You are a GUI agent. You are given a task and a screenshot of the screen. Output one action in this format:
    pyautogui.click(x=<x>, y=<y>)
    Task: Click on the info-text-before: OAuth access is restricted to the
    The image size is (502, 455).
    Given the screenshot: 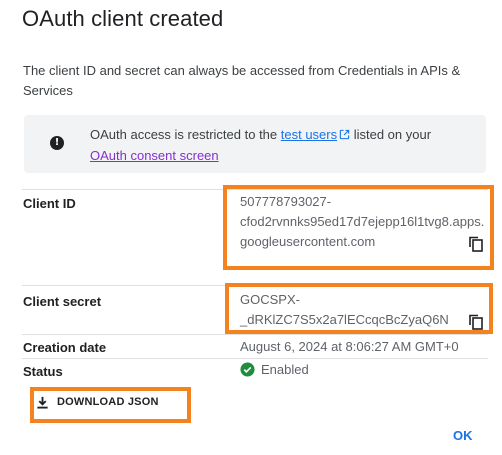 What is the action you would take?
    pyautogui.click(x=185, y=134)
    